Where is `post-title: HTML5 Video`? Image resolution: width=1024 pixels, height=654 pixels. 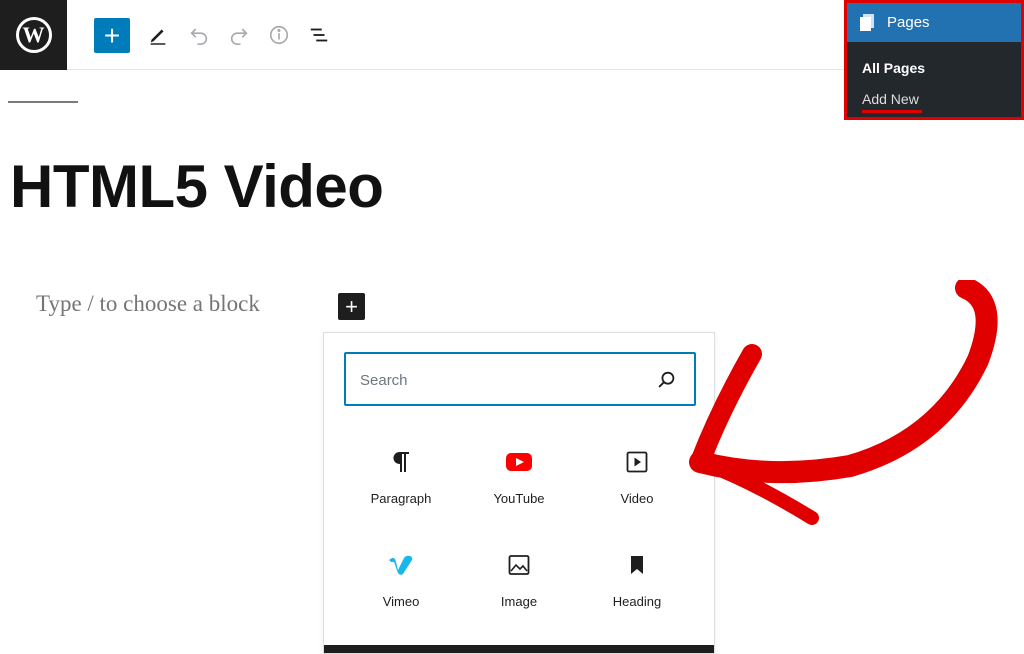 post-title: HTML5 Video is located at coordinates (197, 186).